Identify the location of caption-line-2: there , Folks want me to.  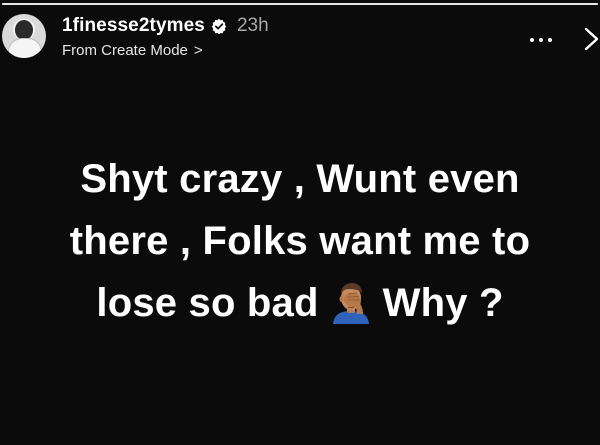
(300, 241).